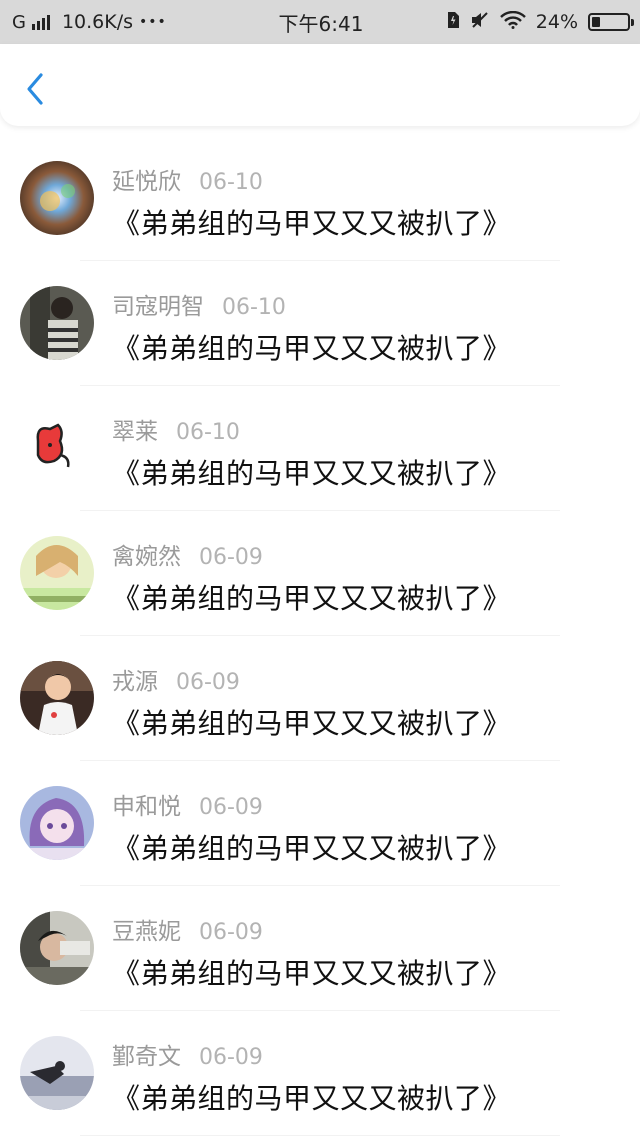 Image resolution: width=640 pixels, height=1138 pixels. I want to click on message-meta: 申和悦 06-09, so click(187, 804).